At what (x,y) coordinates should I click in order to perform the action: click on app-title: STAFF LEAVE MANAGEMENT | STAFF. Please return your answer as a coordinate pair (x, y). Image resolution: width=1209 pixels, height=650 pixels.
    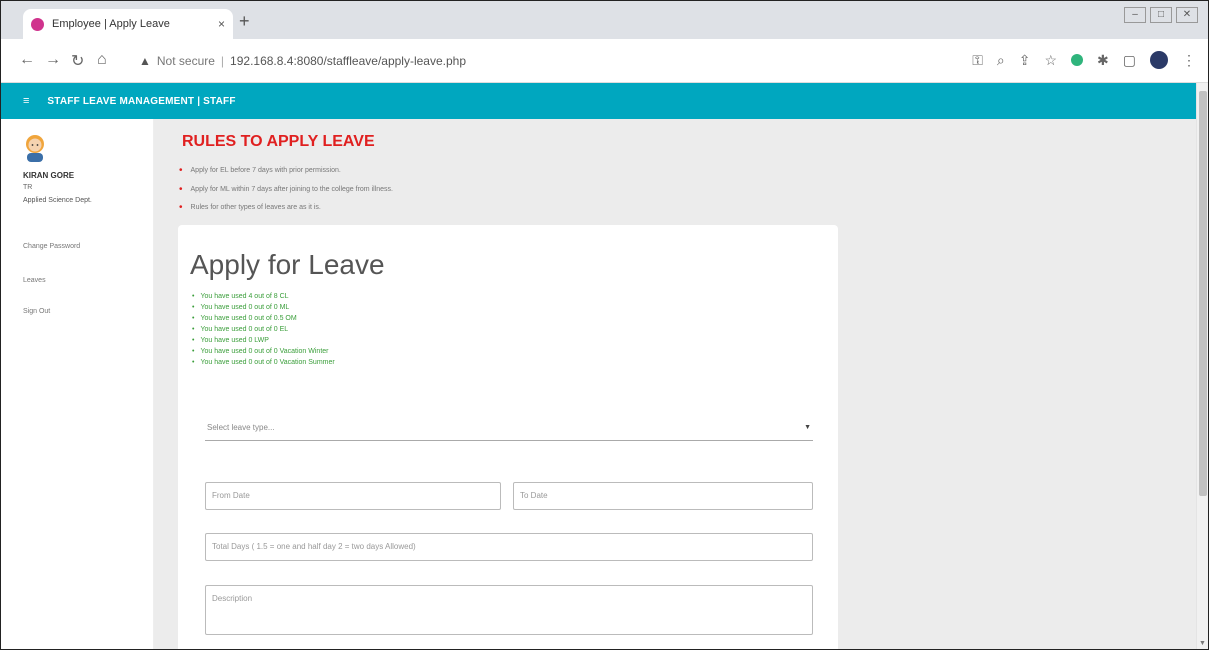
    Looking at the image, I should click on (141, 101).